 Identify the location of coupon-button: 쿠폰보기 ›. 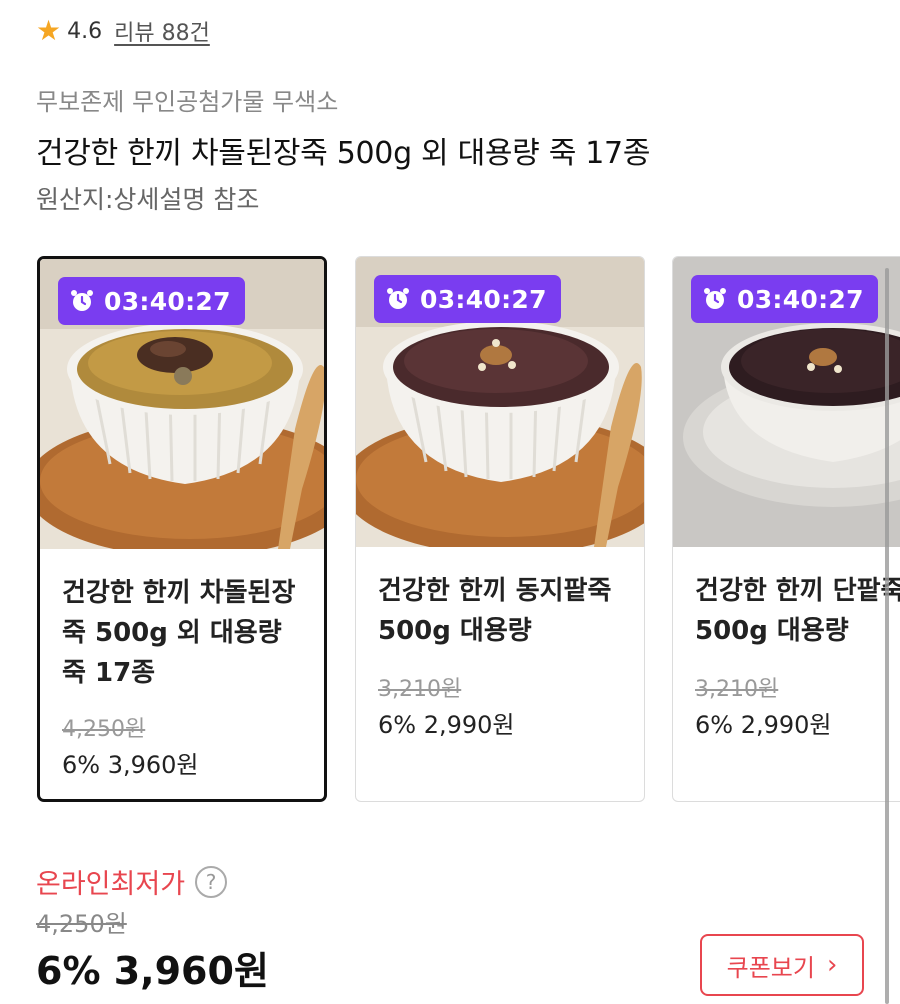
(782, 965).